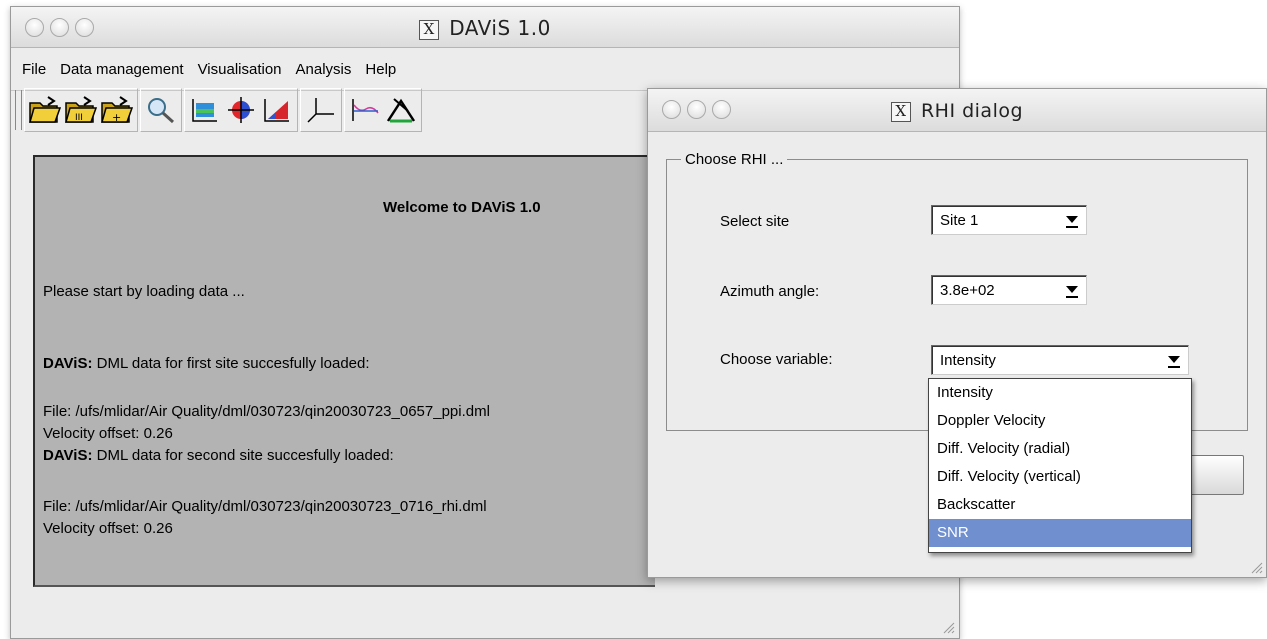 The height and width of the screenshot is (639, 1267). I want to click on site-select: Site 1, so click(1009, 220).